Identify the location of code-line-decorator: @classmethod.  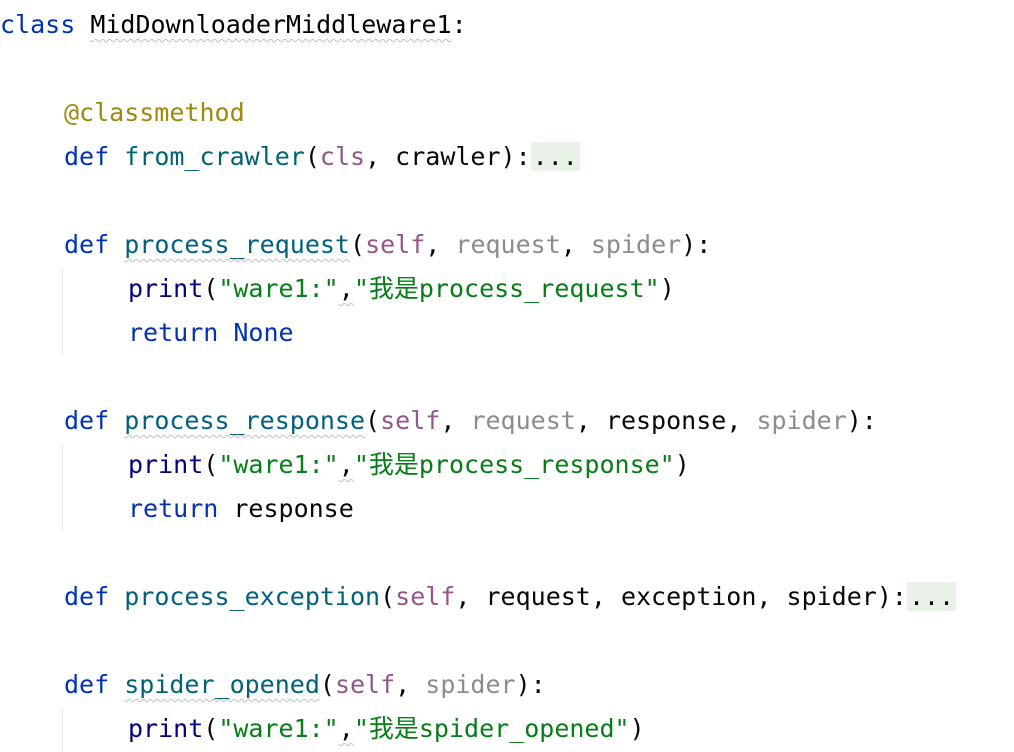
(154, 113).